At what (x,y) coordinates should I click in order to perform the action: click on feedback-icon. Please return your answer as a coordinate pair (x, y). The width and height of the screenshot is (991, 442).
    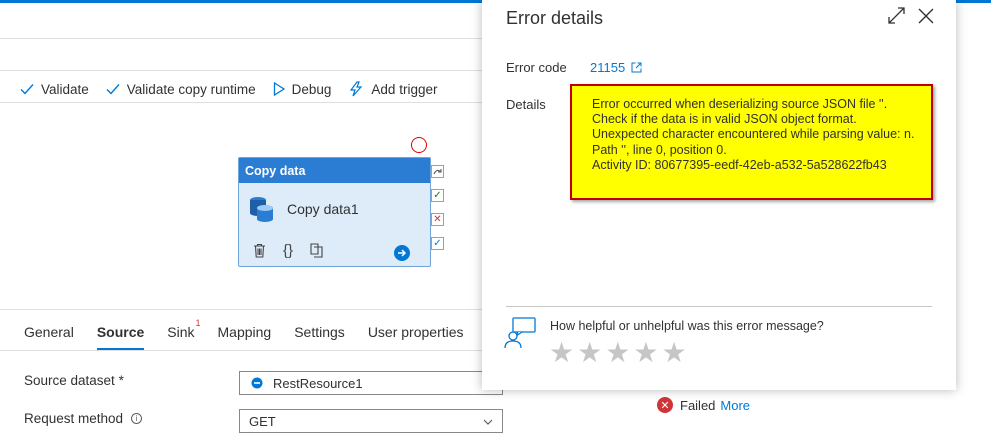
    Looking at the image, I should click on (521, 334).